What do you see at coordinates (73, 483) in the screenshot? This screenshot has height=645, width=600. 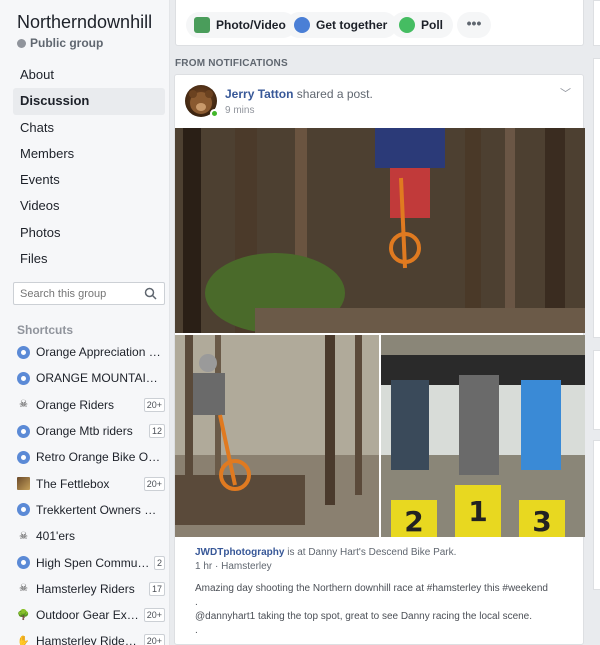 I see `shortcut-label: The Fettlebox` at bounding box center [73, 483].